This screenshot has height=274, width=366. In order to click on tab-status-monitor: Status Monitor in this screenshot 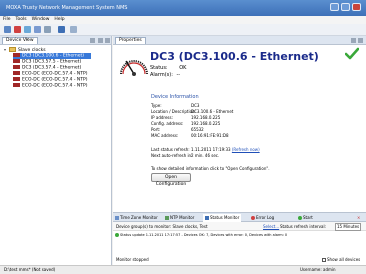, I will do `click(222, 218)`.